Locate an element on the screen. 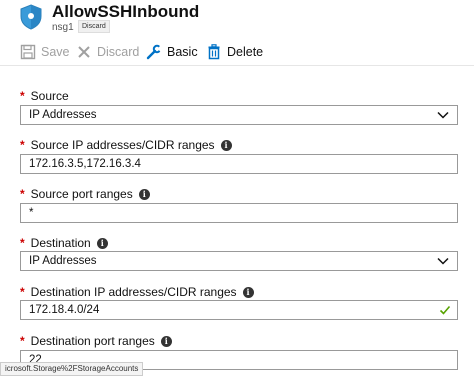  delete-button: Delete is located at coordinates (234, 52).